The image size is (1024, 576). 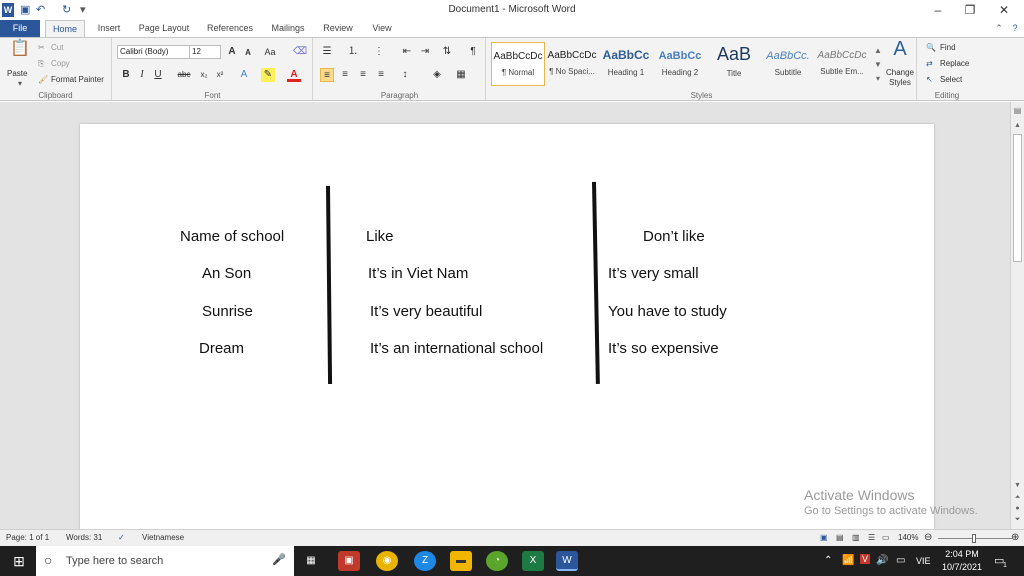 What do you see at coordinates (900, 51) in the screenshot?
I see `change-styles-icon: A` at bounding box center [900, 51].